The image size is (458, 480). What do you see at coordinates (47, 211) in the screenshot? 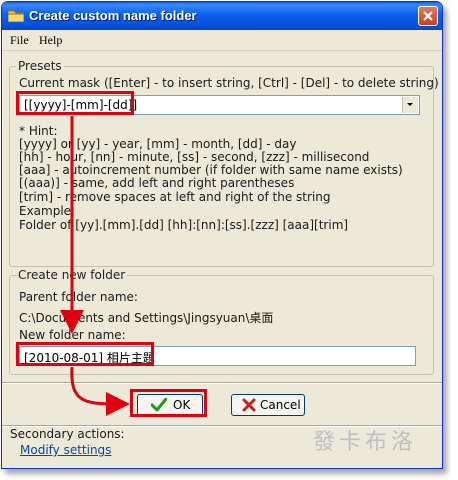
I see `hint-line: Example:` at bounding box center [47, 211].